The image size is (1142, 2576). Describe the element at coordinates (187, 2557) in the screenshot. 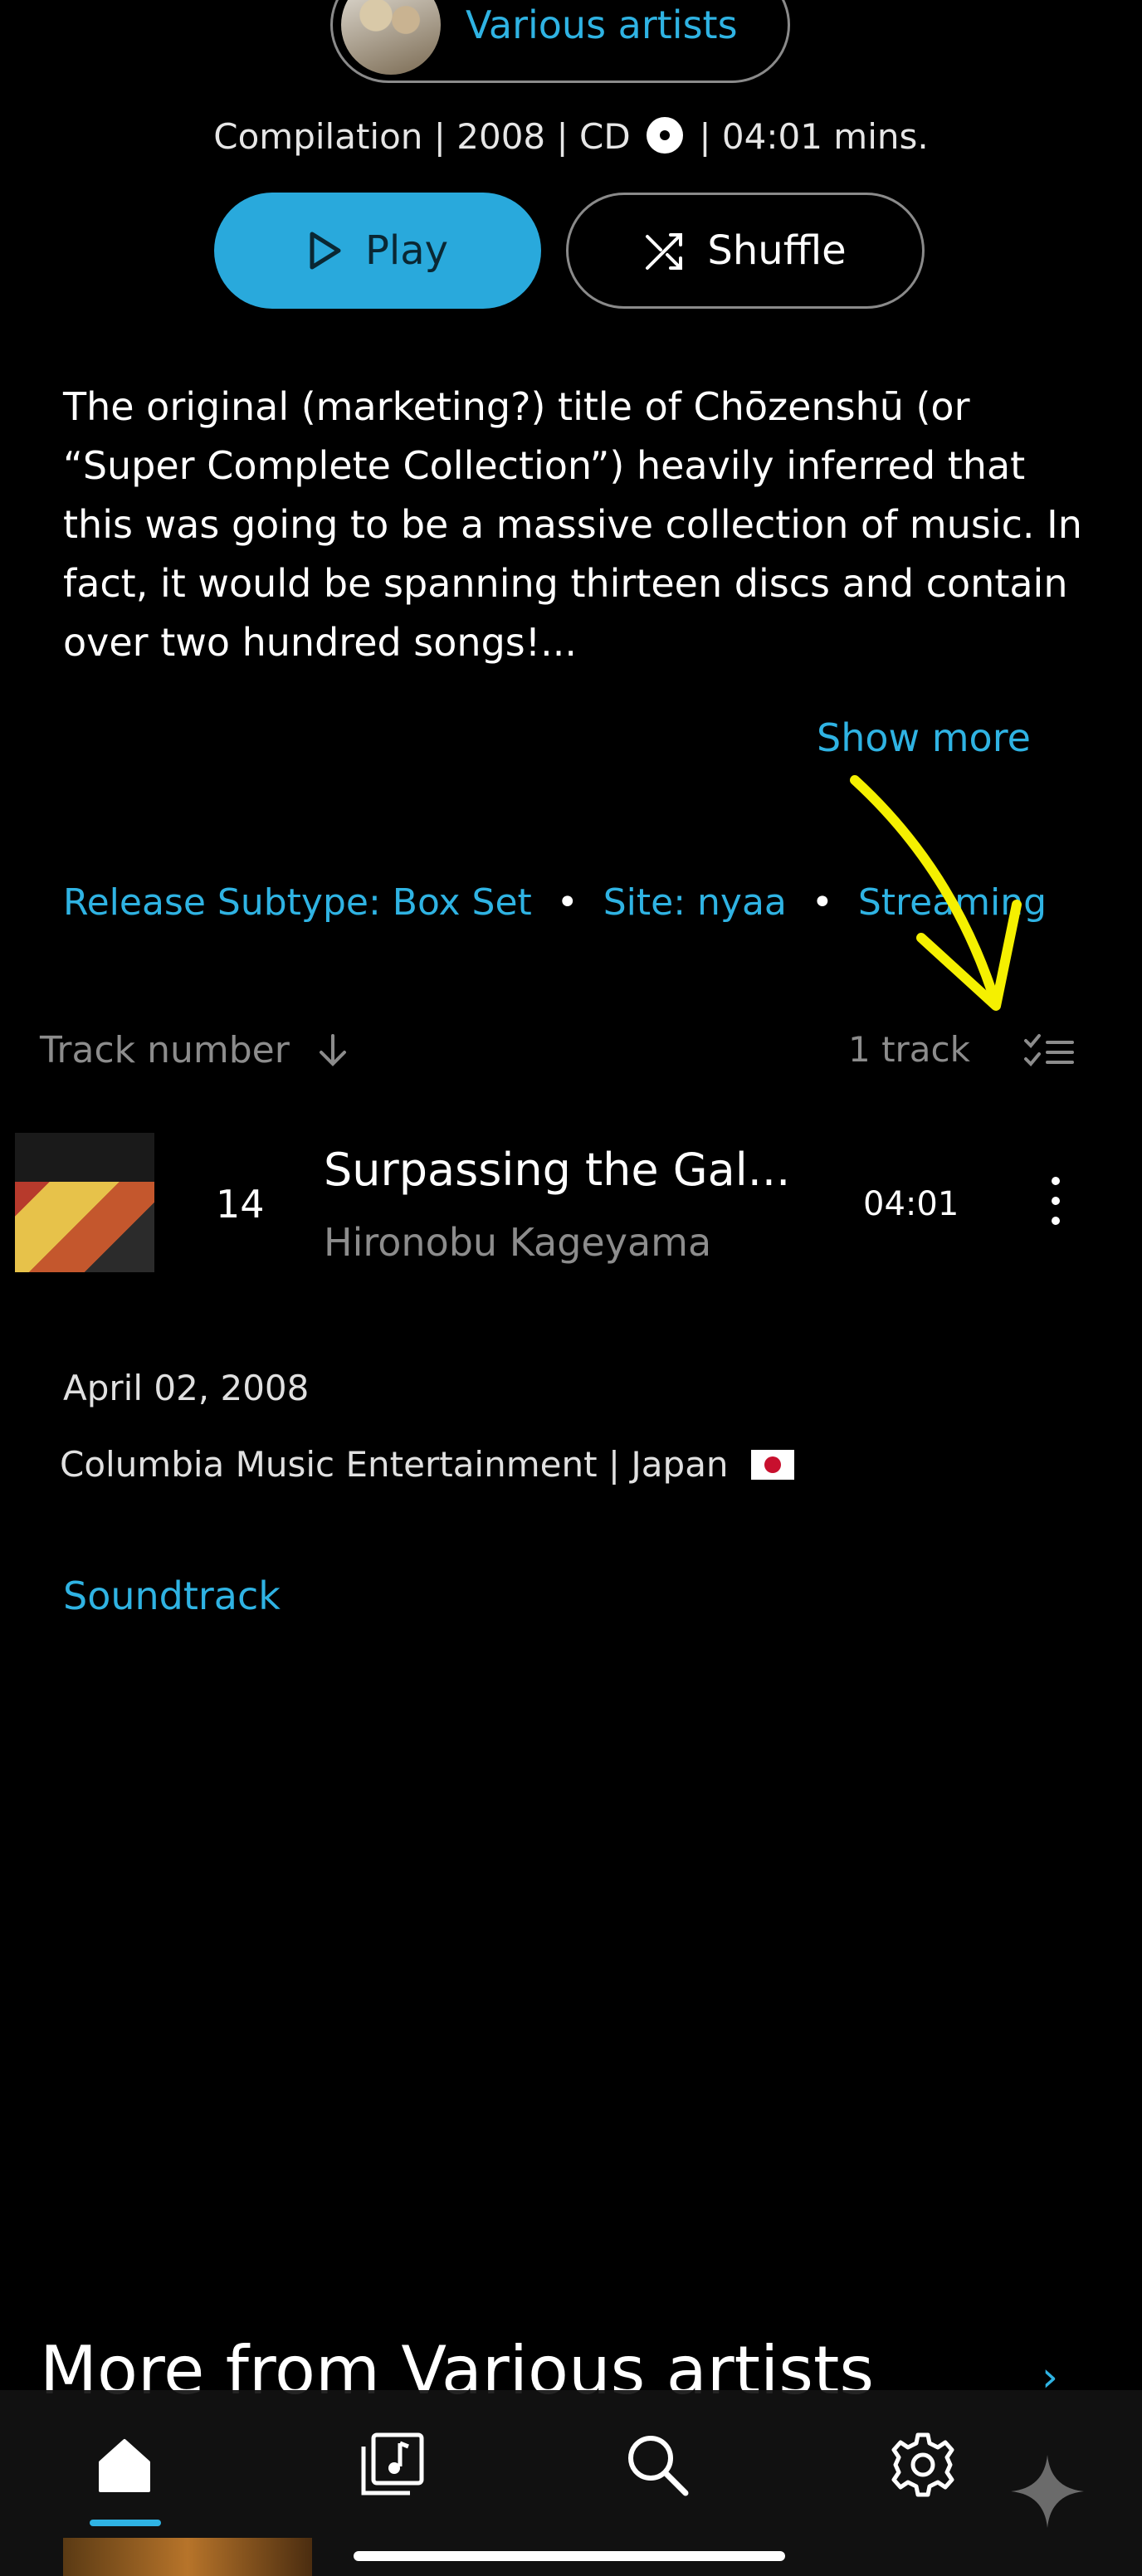

I see `mini-player-artwork` at that location.